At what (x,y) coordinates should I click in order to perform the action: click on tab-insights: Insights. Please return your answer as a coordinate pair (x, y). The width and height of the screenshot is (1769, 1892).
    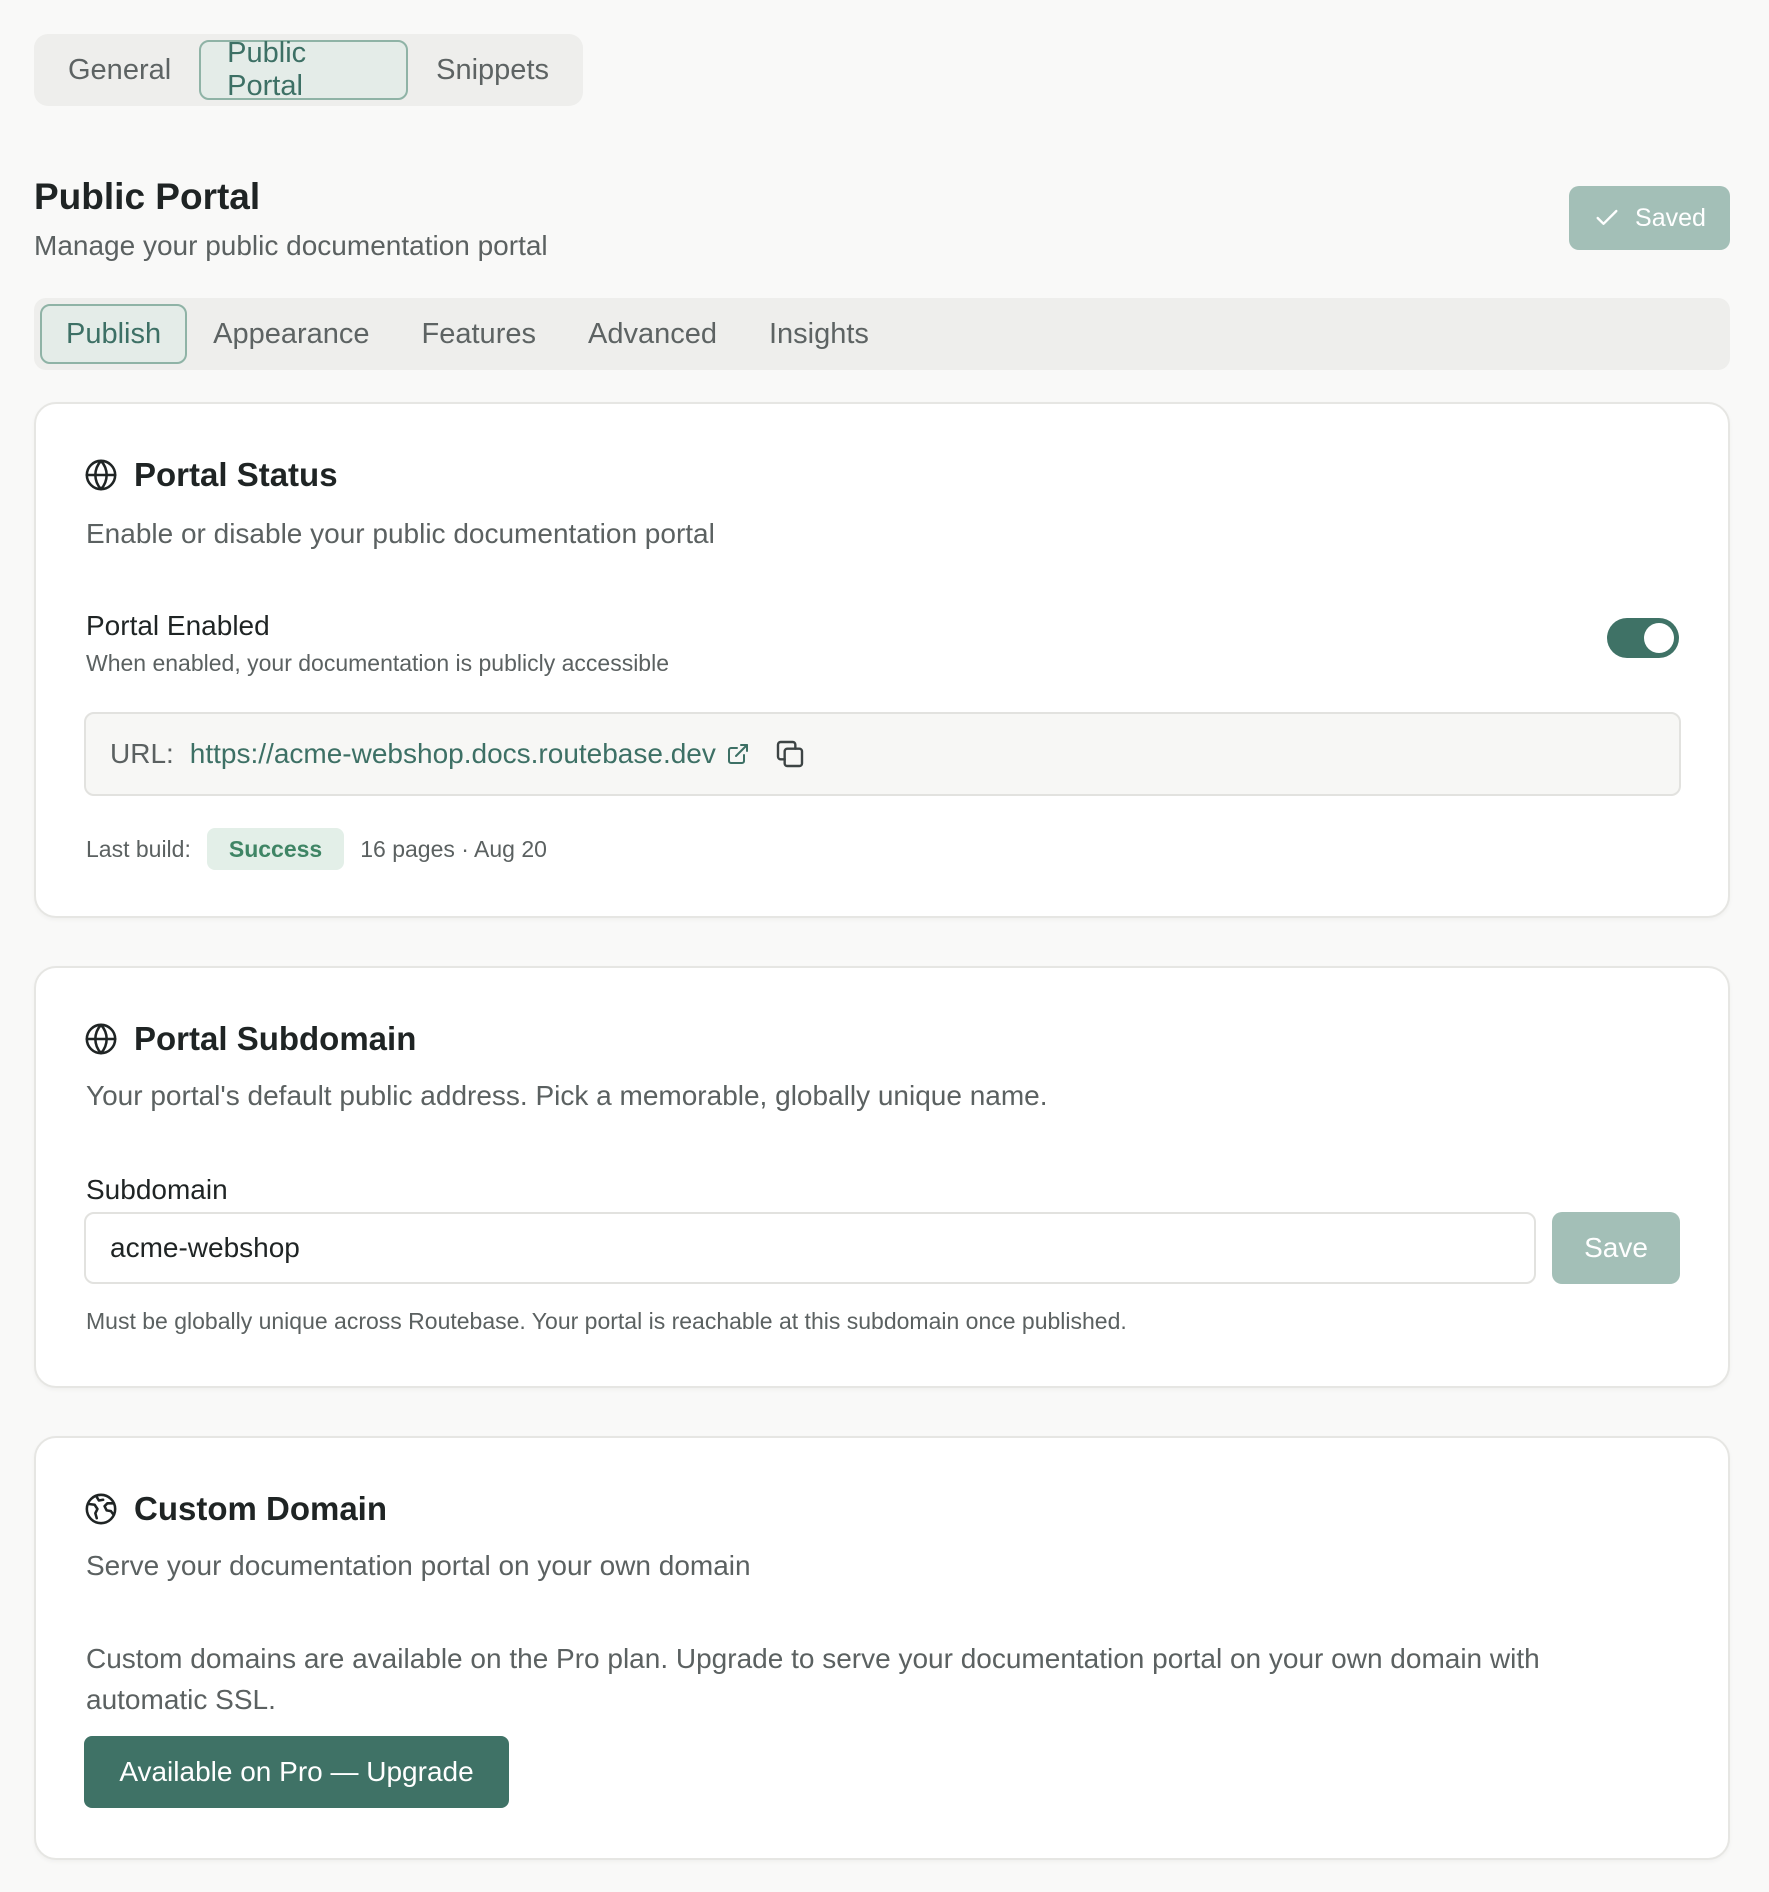
    Looking at the image, I should click on (819, 334).